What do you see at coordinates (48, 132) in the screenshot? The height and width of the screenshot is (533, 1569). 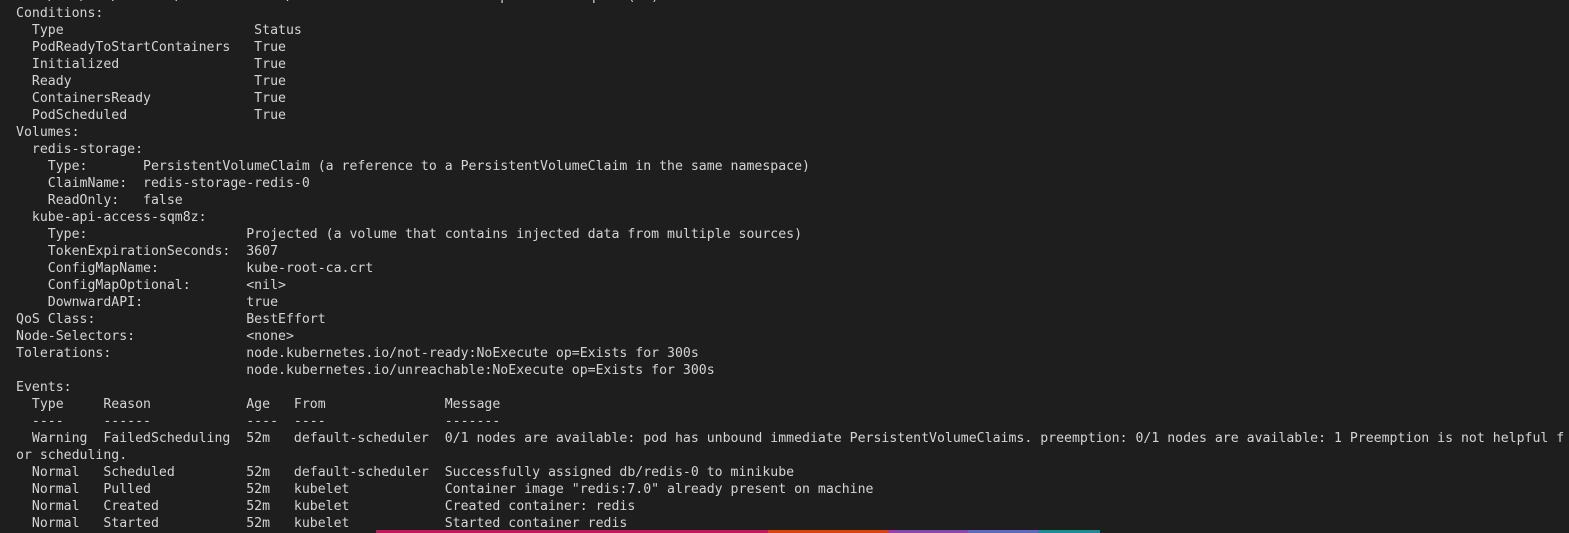 I see `terminal-line: Volumes:` at bounding box center [48, 132].